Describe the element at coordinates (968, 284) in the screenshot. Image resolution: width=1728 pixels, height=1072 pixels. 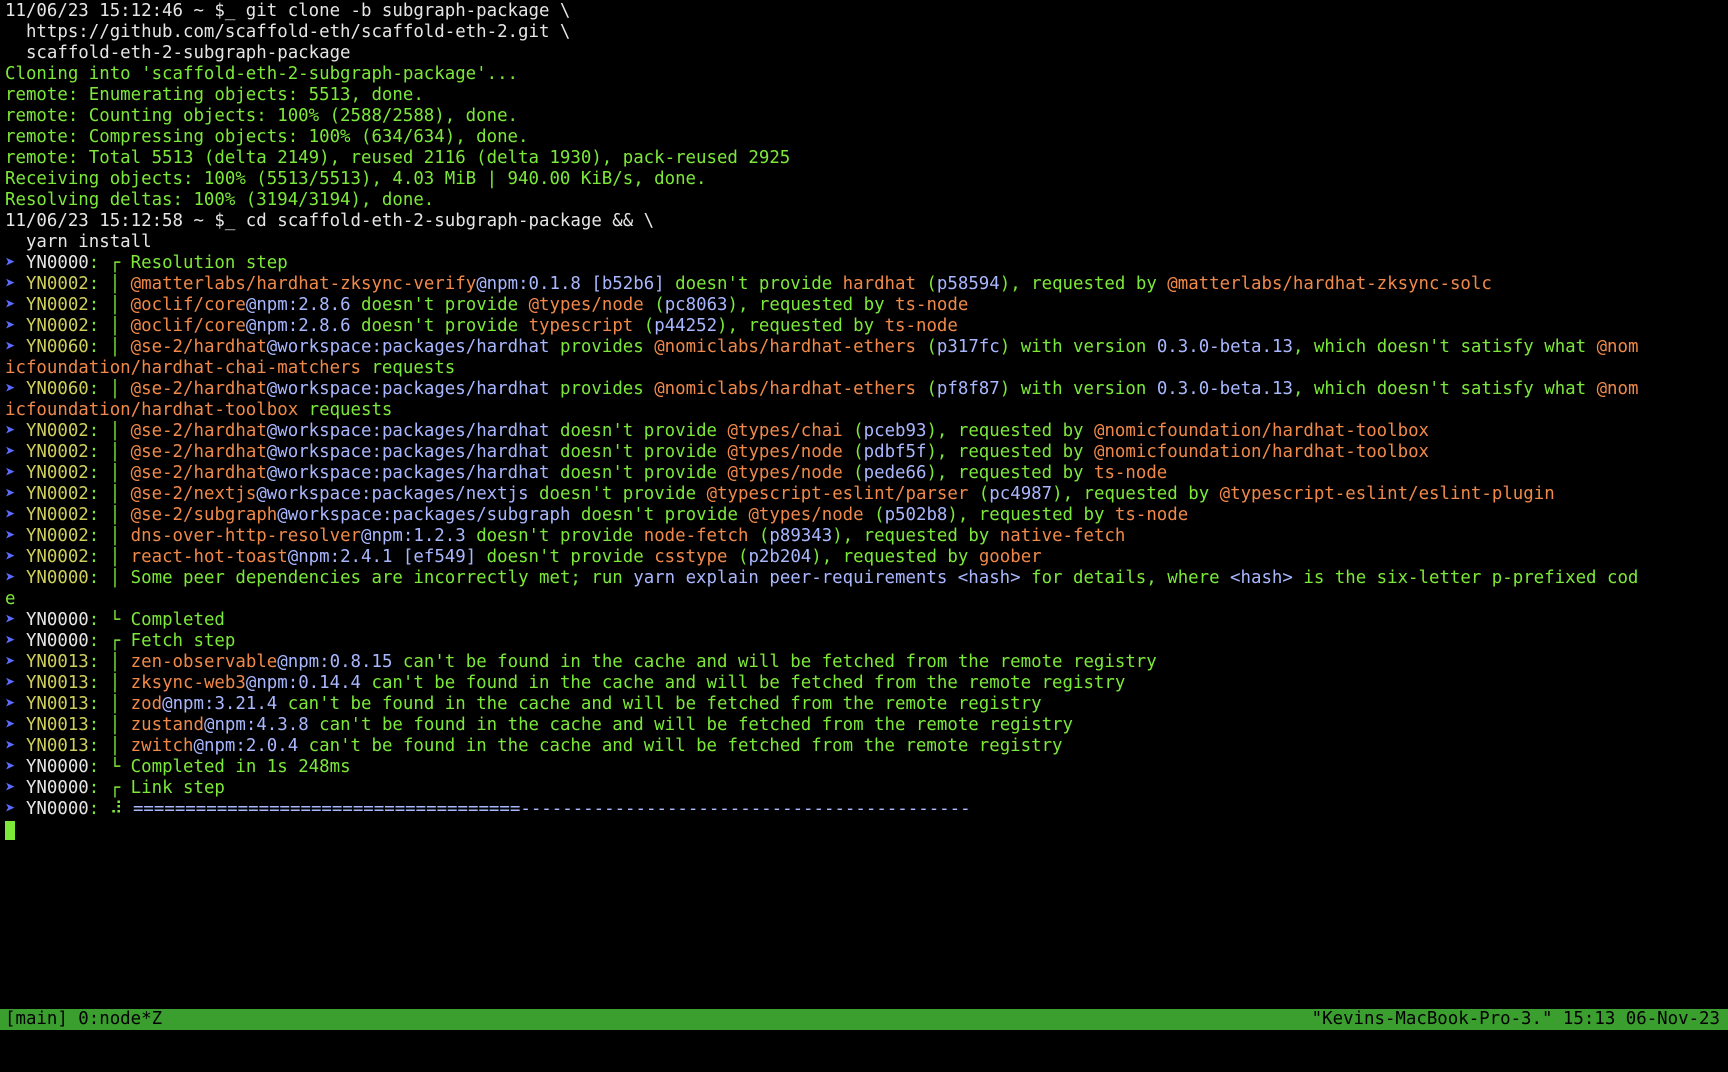
I see `terminal-text-segment: p58594` at that location.